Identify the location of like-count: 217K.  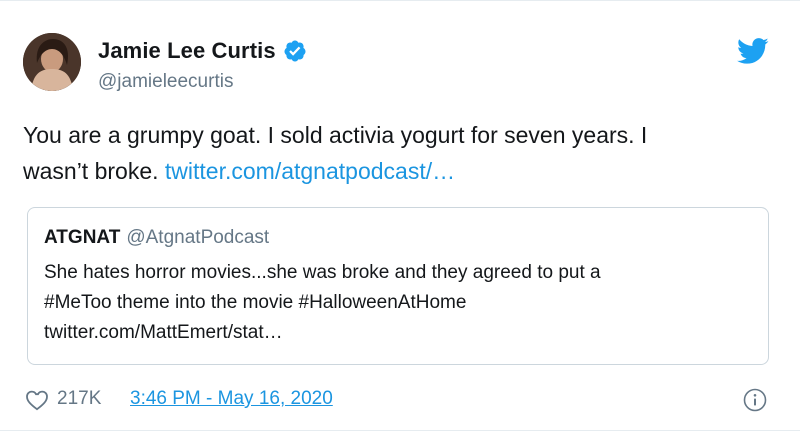
(79, 399).